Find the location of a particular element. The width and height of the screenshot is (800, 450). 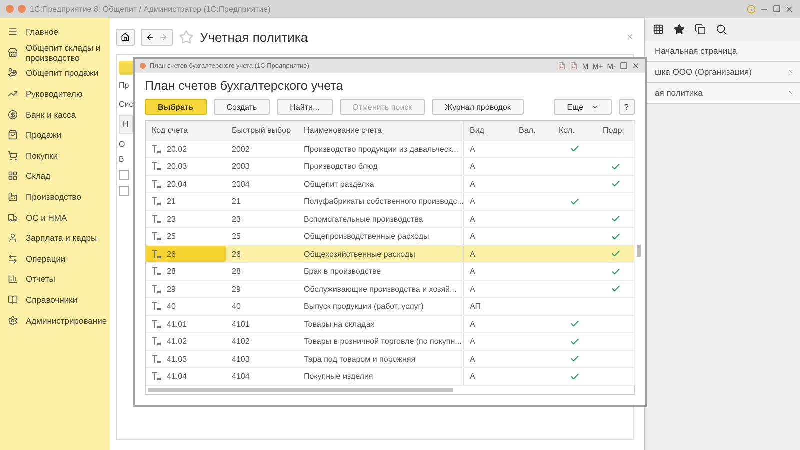

sidebar-item: Общепит продажи is located at coordinates (55, 73).